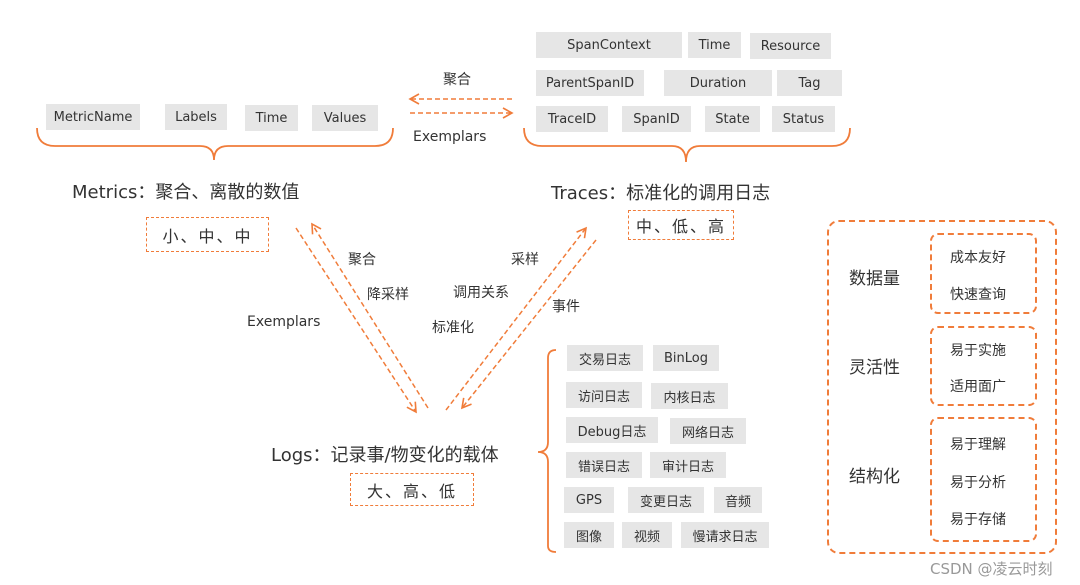 Image resolution: width=1080 pixels, height=585 pixels. What do you see at coordinates (215, 144) in the screenshot?
I see `metrics-brace` at bounding box center [215, 144].